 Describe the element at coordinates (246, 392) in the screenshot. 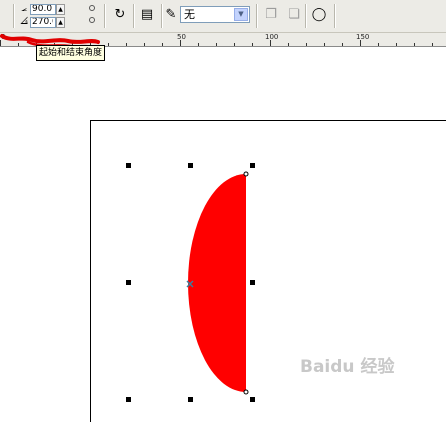

I see `arc-end-node` at that location.